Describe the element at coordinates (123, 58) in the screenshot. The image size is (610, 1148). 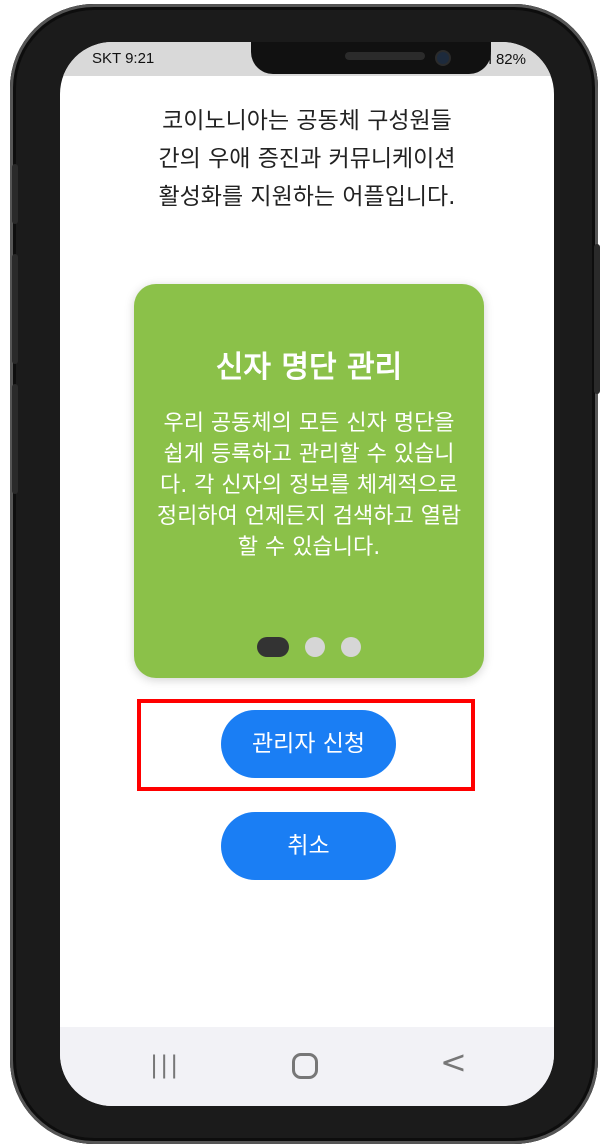
I see `carrier-time: SKT 9:21` at that location.